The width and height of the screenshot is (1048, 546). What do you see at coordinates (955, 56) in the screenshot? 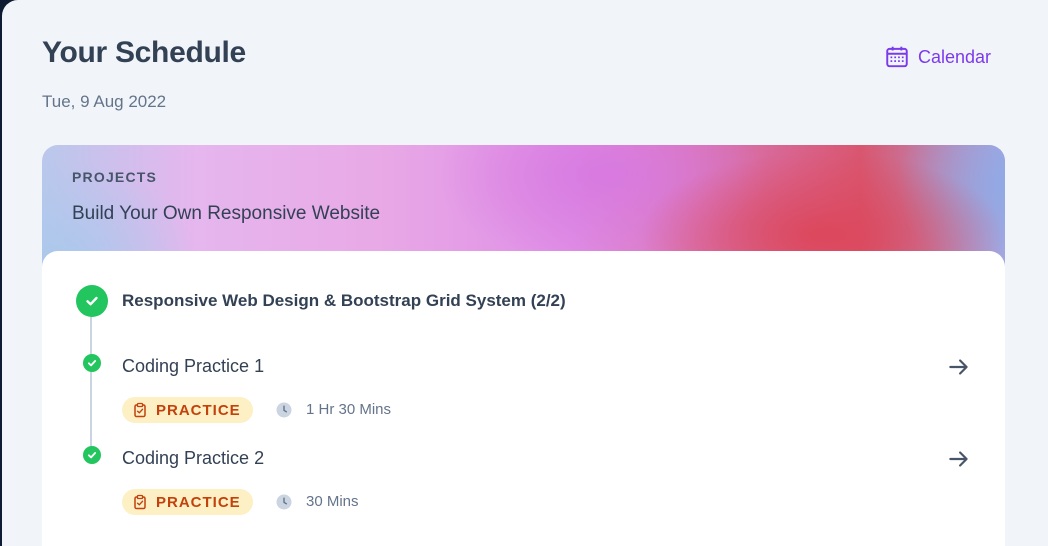
I see `calendar-label: Calendar` at bounding box center [955, 56].